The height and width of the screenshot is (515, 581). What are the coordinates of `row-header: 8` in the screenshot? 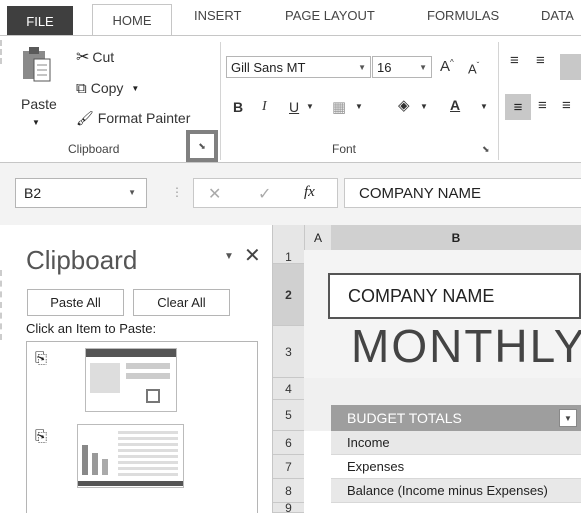 It's located at (288, 491).